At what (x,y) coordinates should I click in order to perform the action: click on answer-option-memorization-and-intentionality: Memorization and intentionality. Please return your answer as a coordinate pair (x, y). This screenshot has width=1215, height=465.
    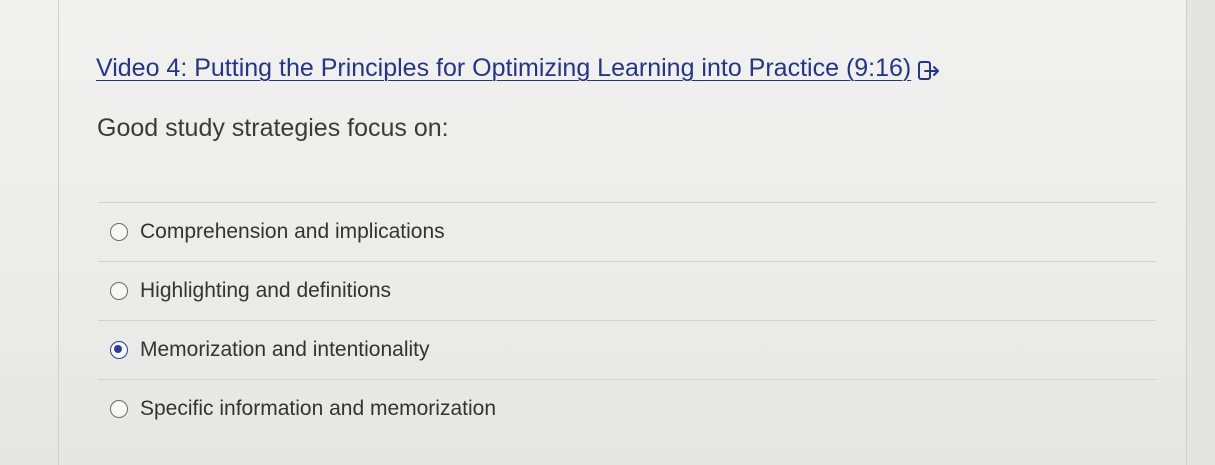
    Looking at the image, I should click on (627, 350).